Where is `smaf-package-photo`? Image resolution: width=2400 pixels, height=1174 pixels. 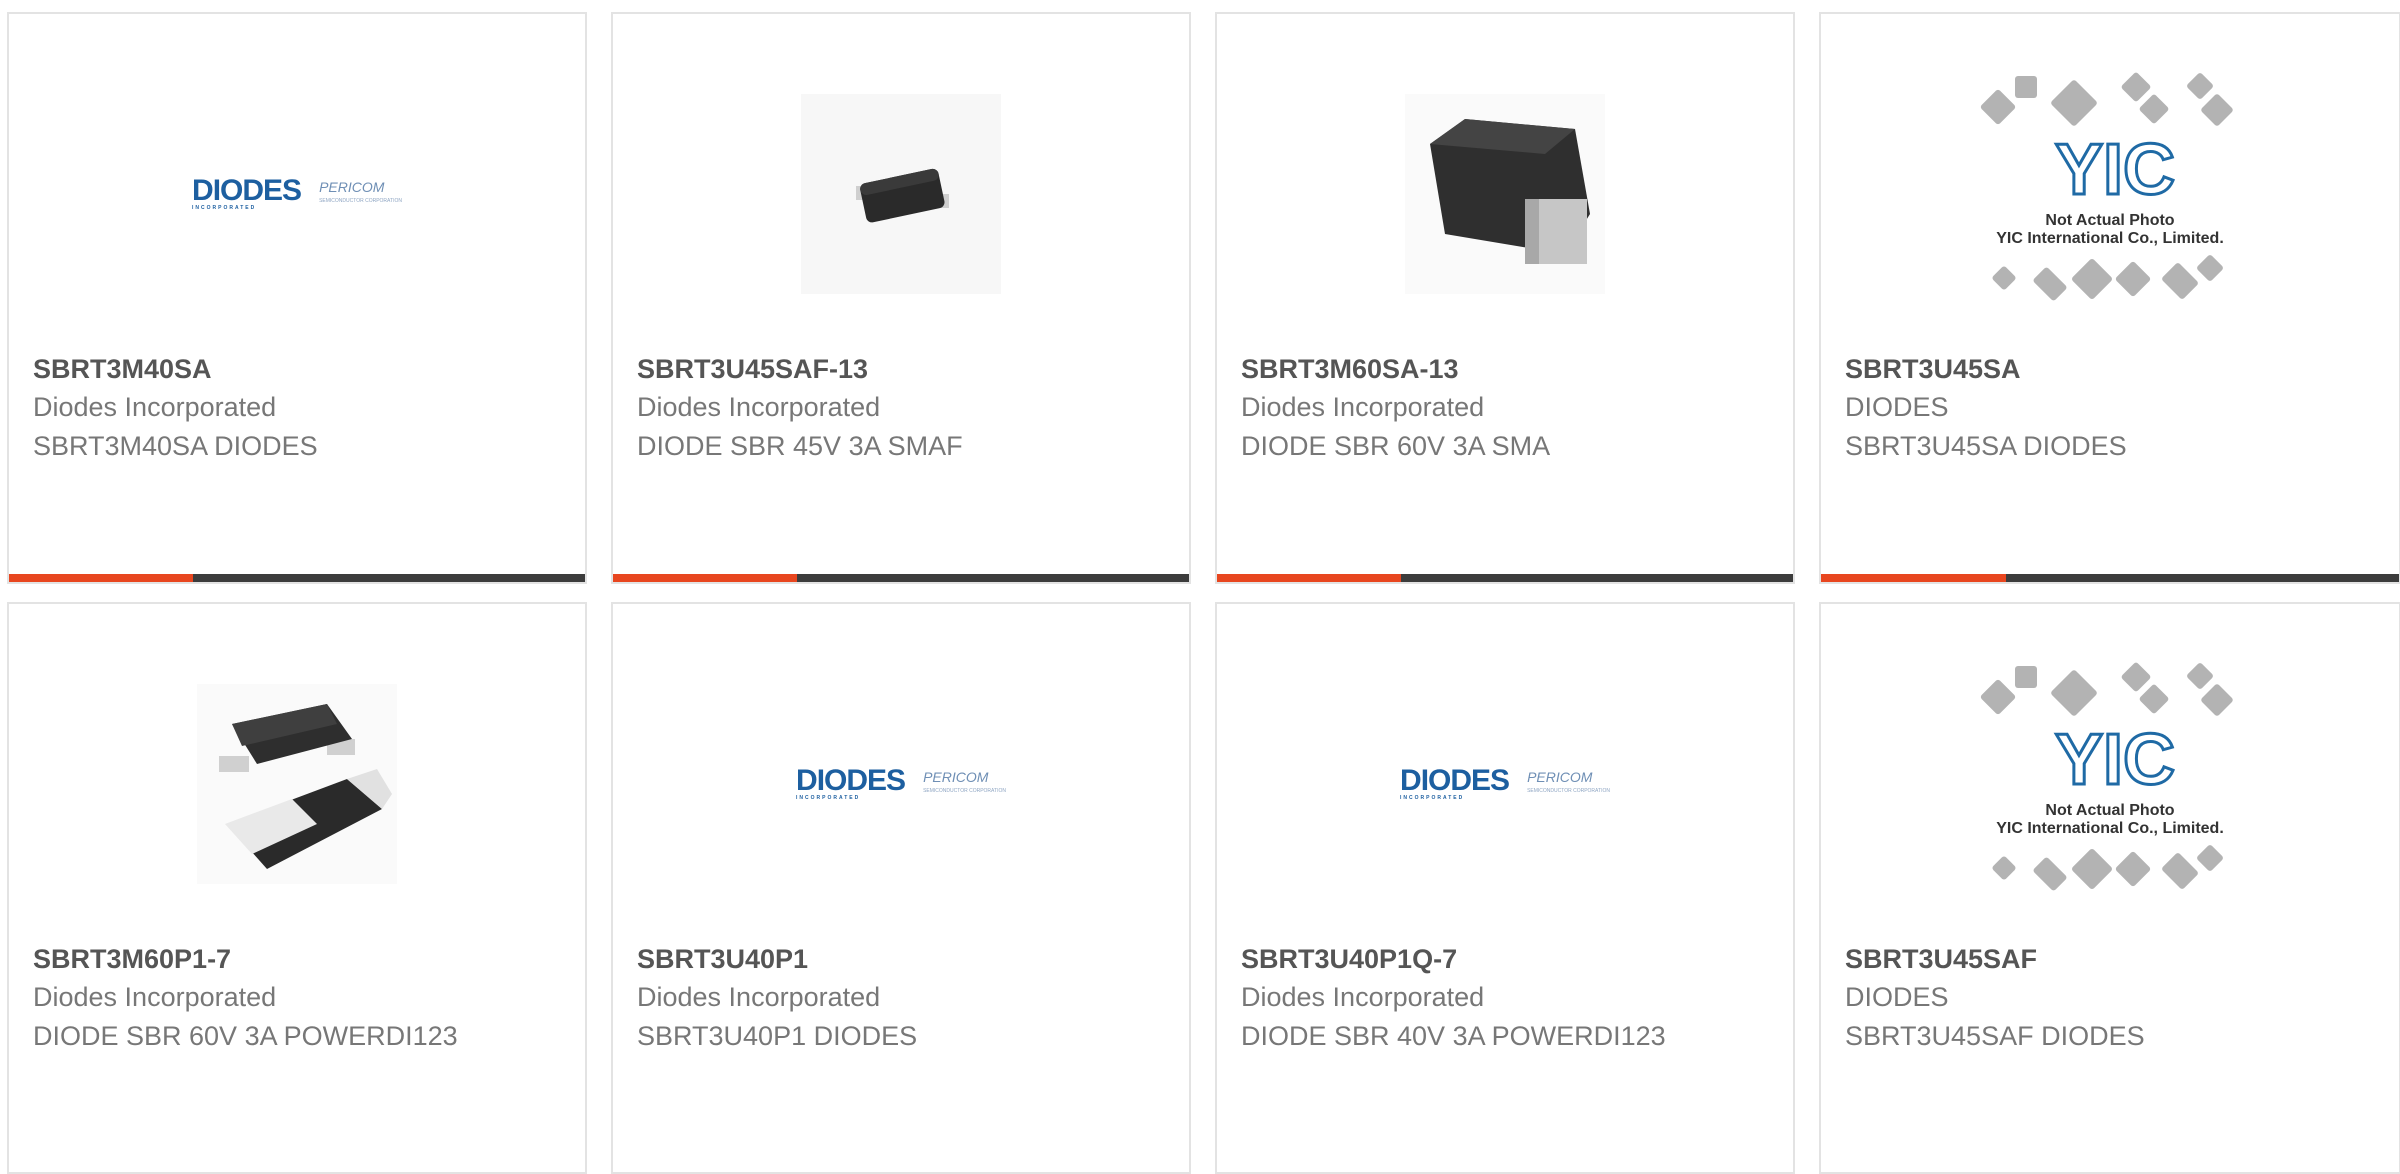
smaf-package-photo is located at coordinates (901, 194).